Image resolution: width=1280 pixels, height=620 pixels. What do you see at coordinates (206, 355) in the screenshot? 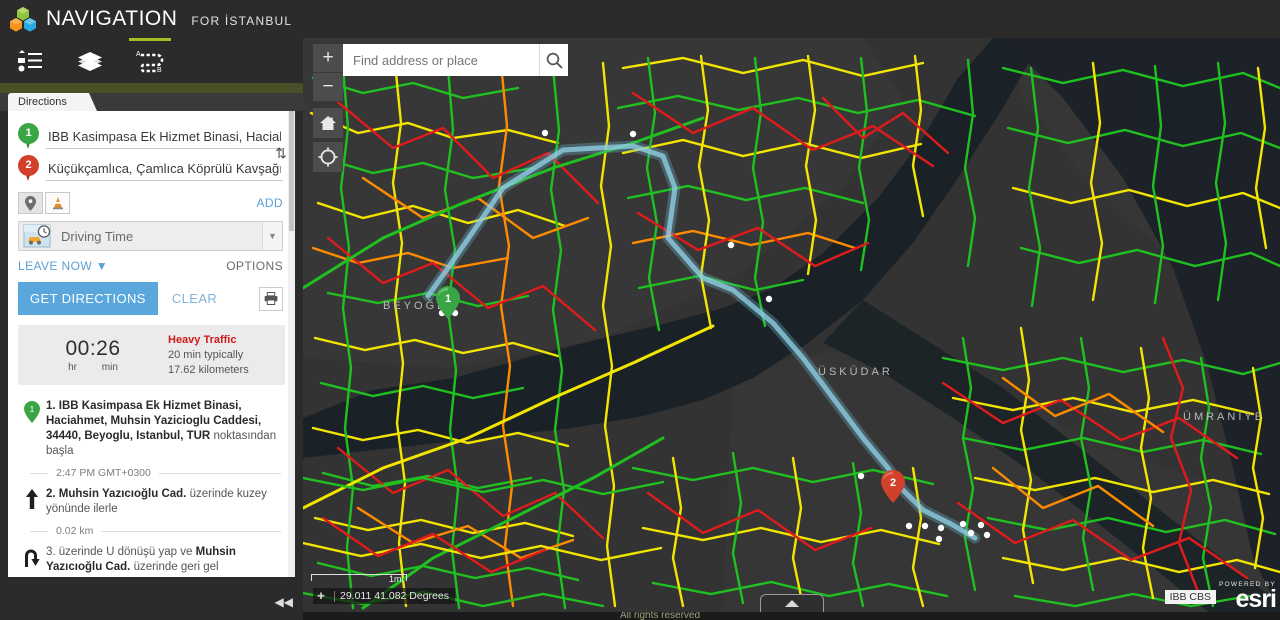
I see `summary-typical-time: 20 min typically` at bounding box center [206, 355].